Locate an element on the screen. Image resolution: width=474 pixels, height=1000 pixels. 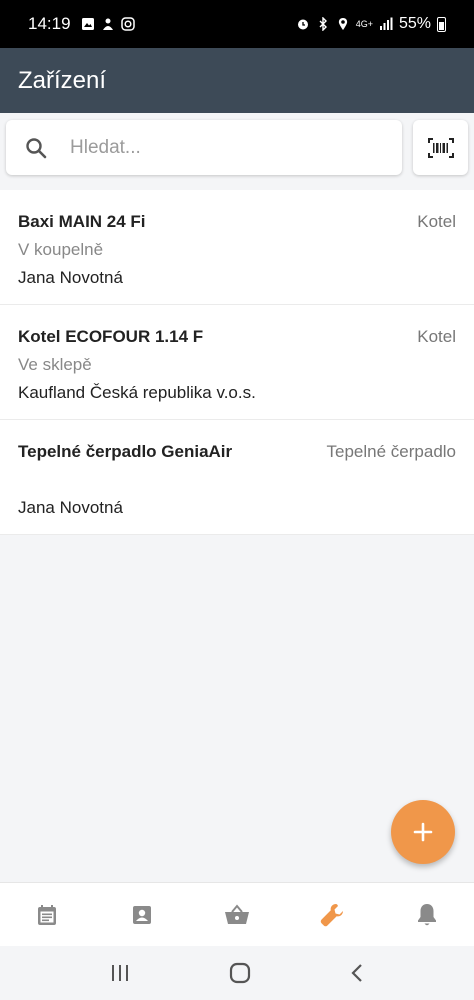
device-owner: Kaufland Česká republika v.o.s. is located at coordinates (137, 392).